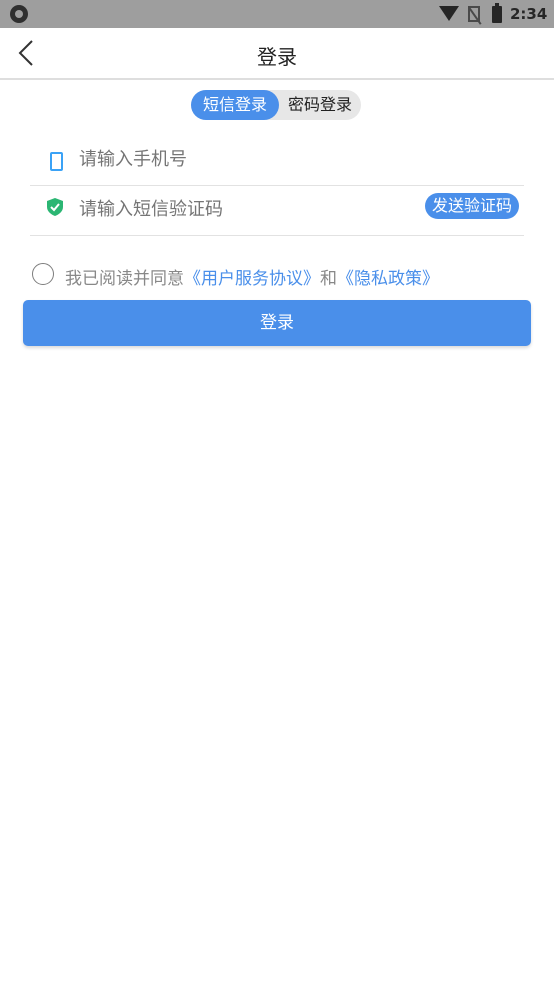  I want to click on login-method-tabs: 短信登录 密码登录, so click(276, 105).